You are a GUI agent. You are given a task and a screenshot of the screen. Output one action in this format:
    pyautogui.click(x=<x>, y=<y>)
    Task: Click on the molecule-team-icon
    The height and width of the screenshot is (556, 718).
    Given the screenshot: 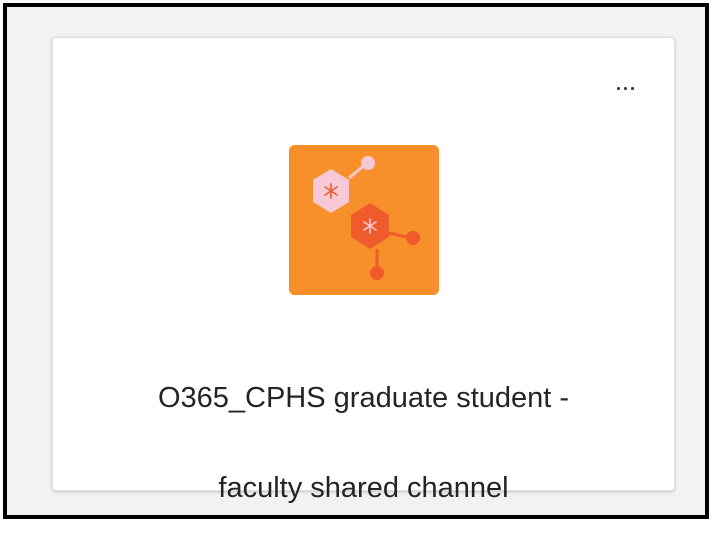 What is the action you would take?
    pyautogui.click(x=364, y=220)
    